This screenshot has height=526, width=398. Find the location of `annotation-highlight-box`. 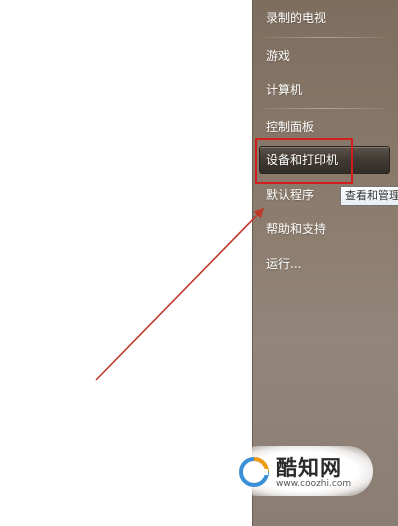

annotation-highlight-box is located at coordinates (304, 161).